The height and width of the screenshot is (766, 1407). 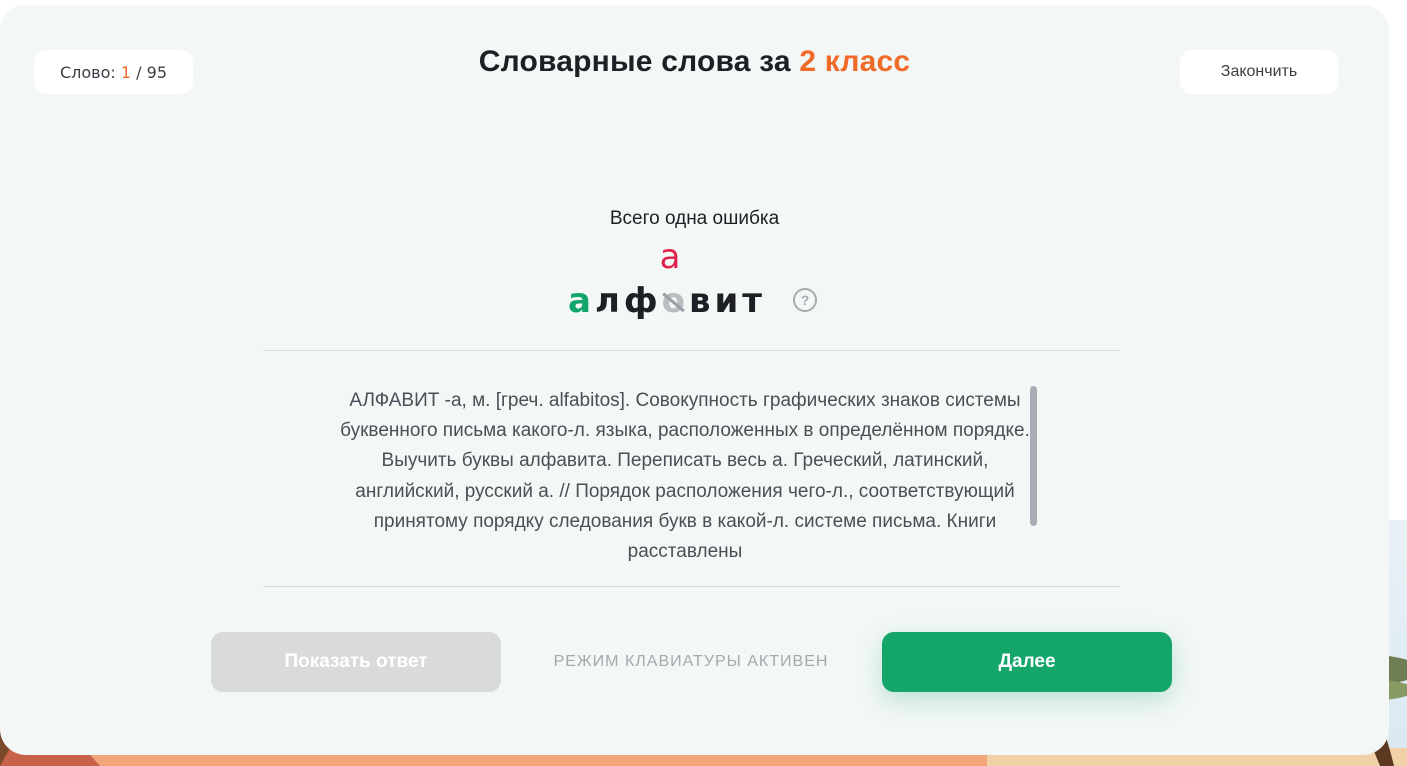 I want to click on next-button: Далее, so click(x=1027, y=662).